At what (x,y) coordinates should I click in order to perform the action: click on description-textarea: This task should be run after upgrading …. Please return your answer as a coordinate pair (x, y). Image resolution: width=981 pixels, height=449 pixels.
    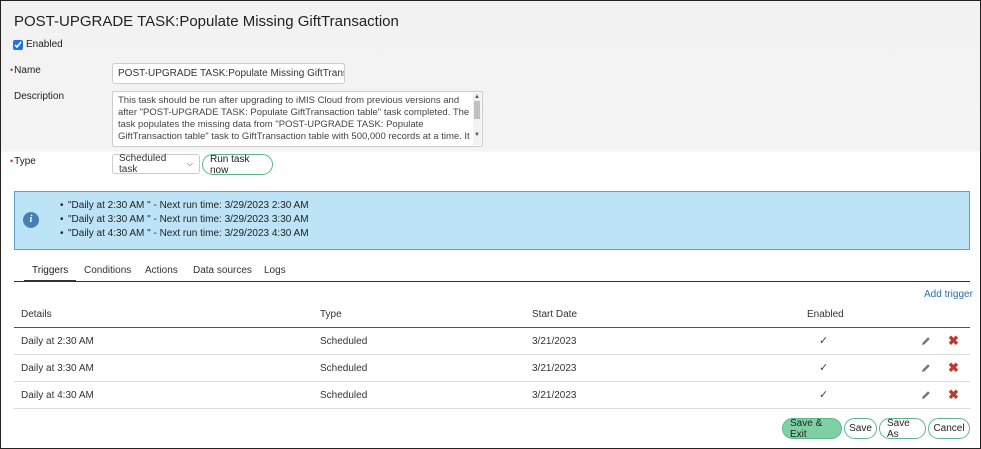
    Looking at the image, I should click on (297, 119).